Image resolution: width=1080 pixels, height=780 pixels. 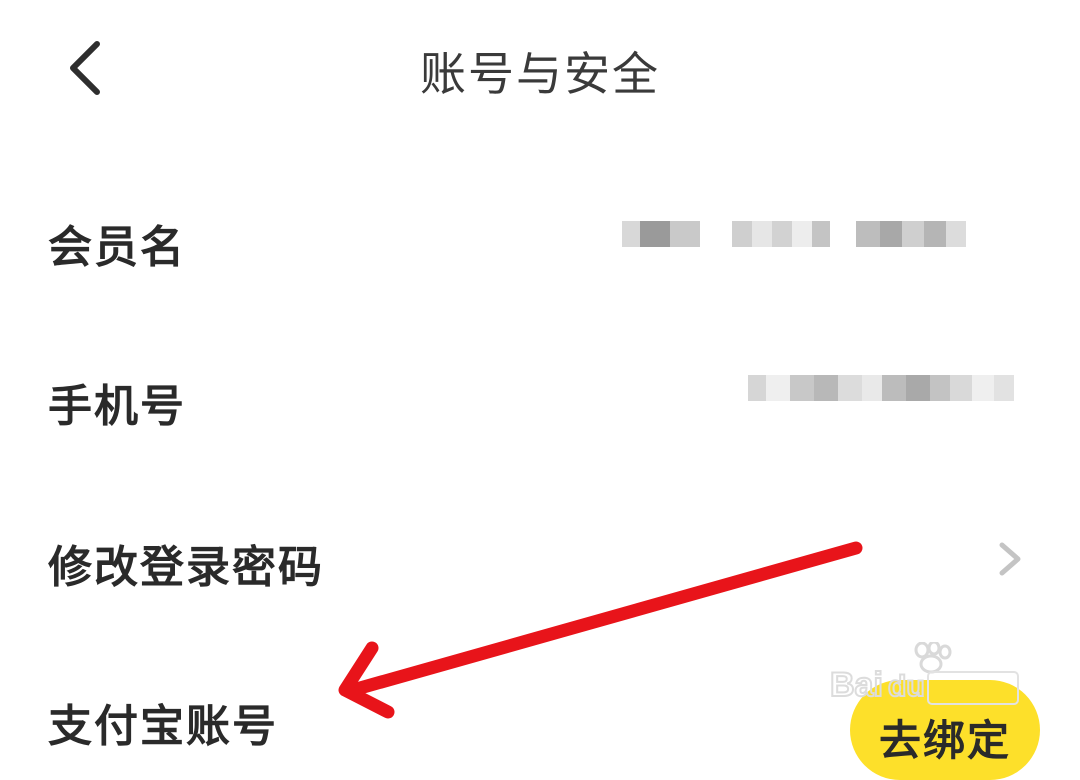 I want to click on member-name-value-masked, so click(x=794, y=234).